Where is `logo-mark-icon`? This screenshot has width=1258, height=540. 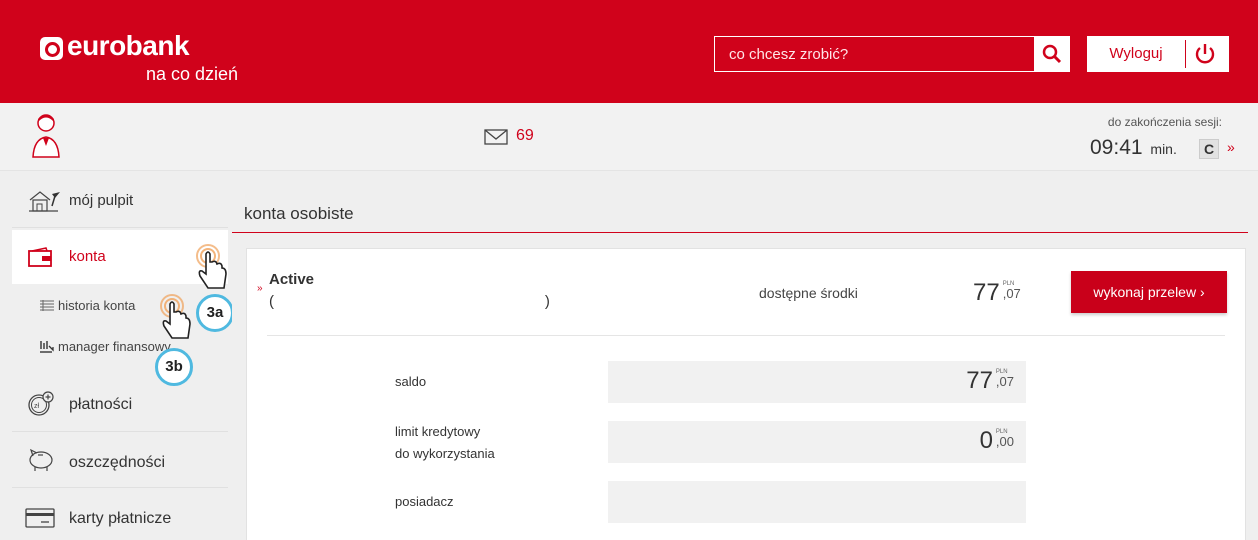
logo-mark-icon is located at coordinates (51, 48).